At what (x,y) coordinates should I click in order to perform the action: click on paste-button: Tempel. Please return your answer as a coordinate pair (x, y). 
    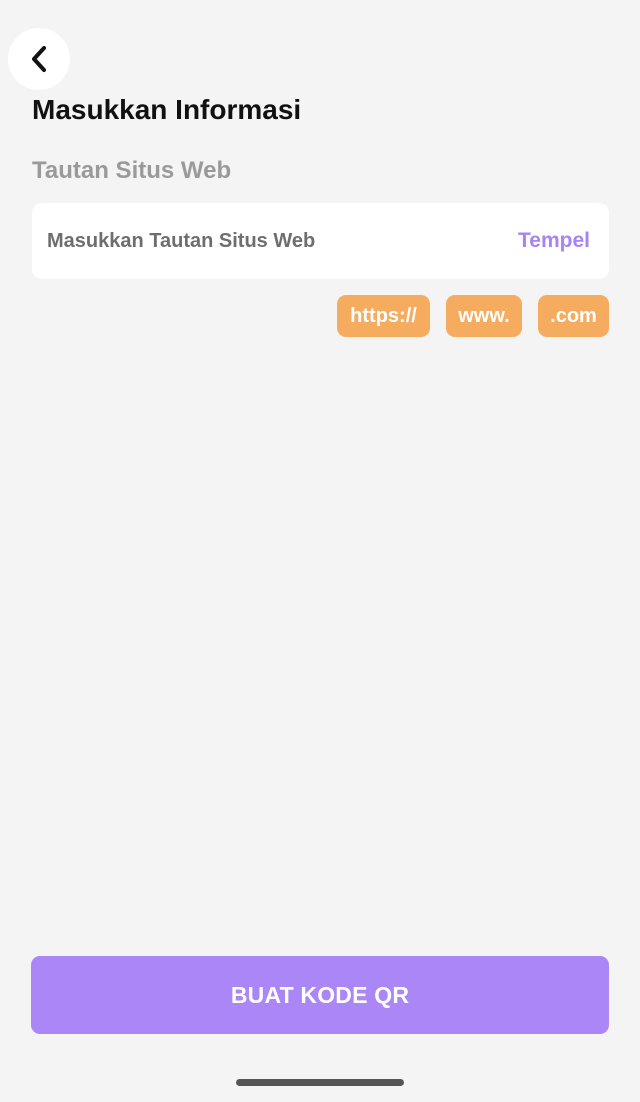
    Looking at the image, I should click on (554, 241).